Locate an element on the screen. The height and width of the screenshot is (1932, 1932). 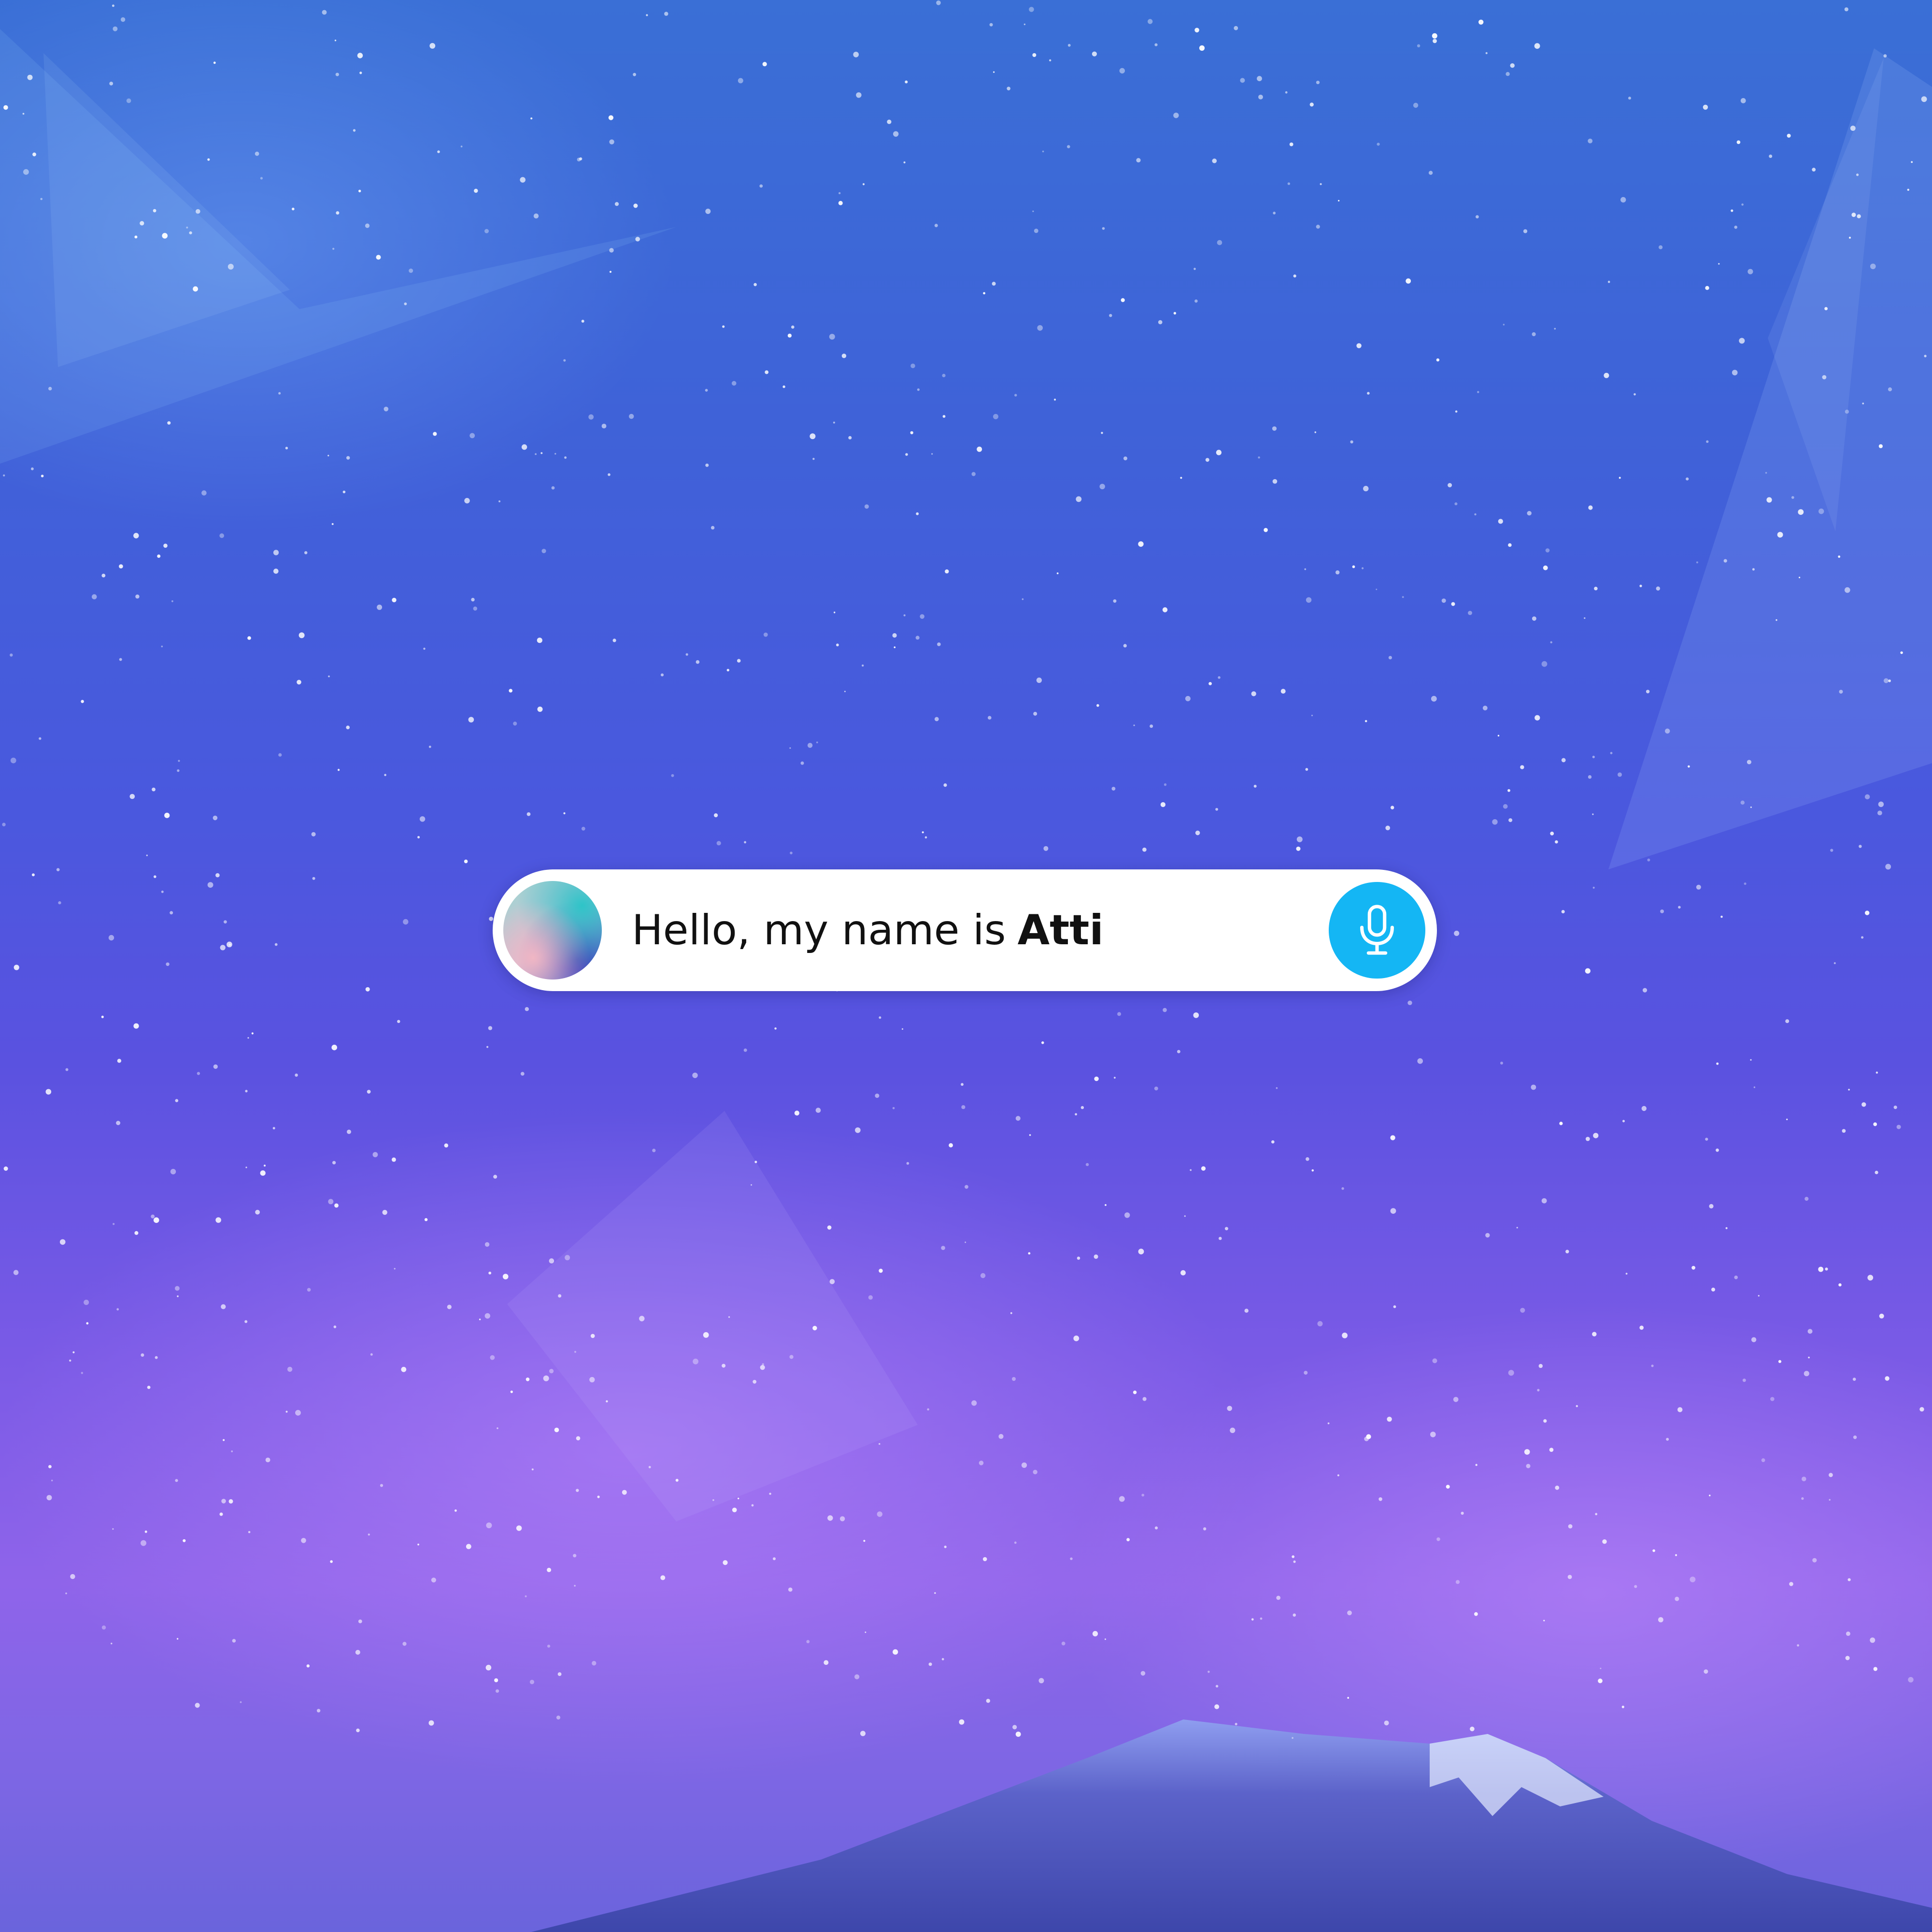
assistant-avatar-orb is located at coordinates (552, 930).